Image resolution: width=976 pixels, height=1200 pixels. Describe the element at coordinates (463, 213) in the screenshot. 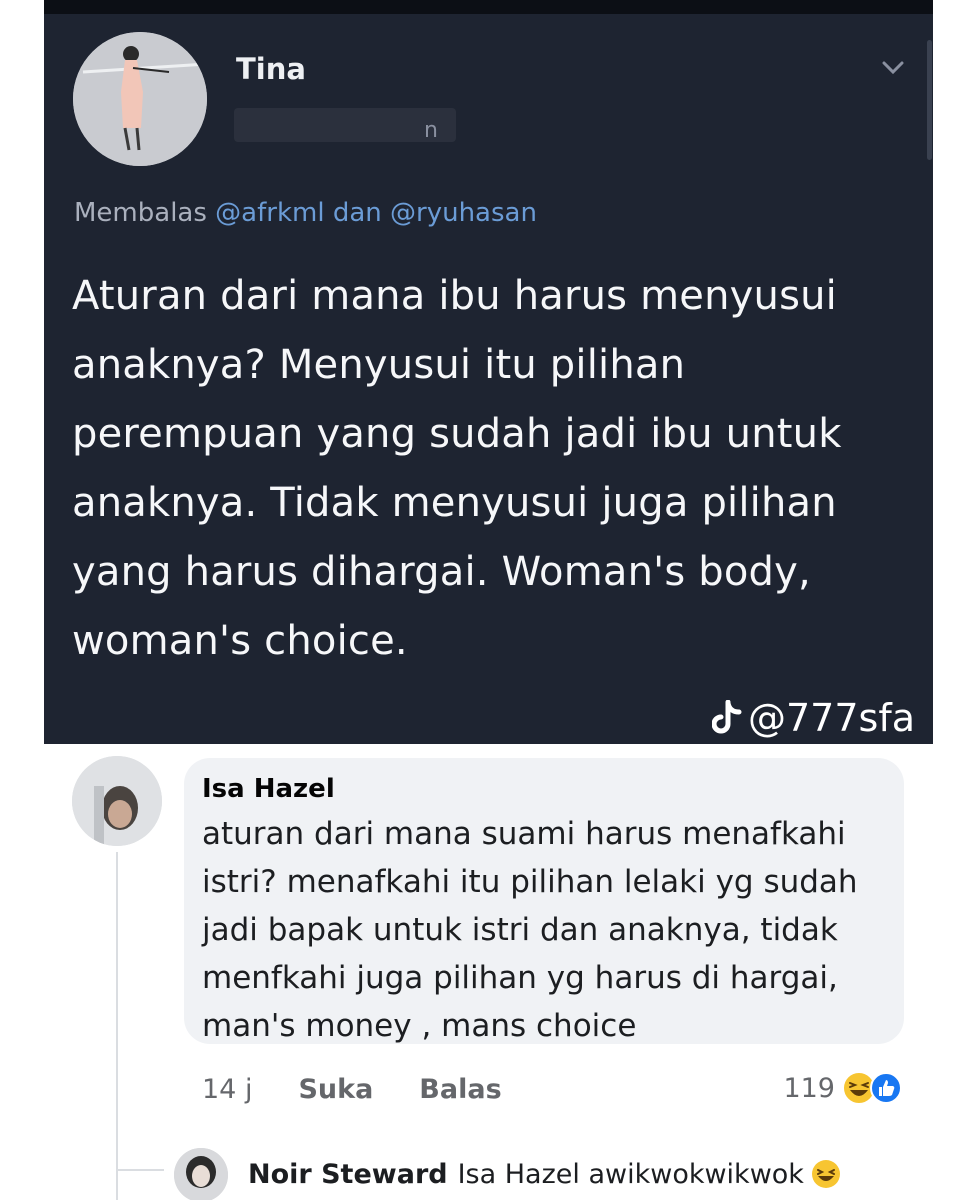

I see `mention-link-2: @ryuhasan` at that location.